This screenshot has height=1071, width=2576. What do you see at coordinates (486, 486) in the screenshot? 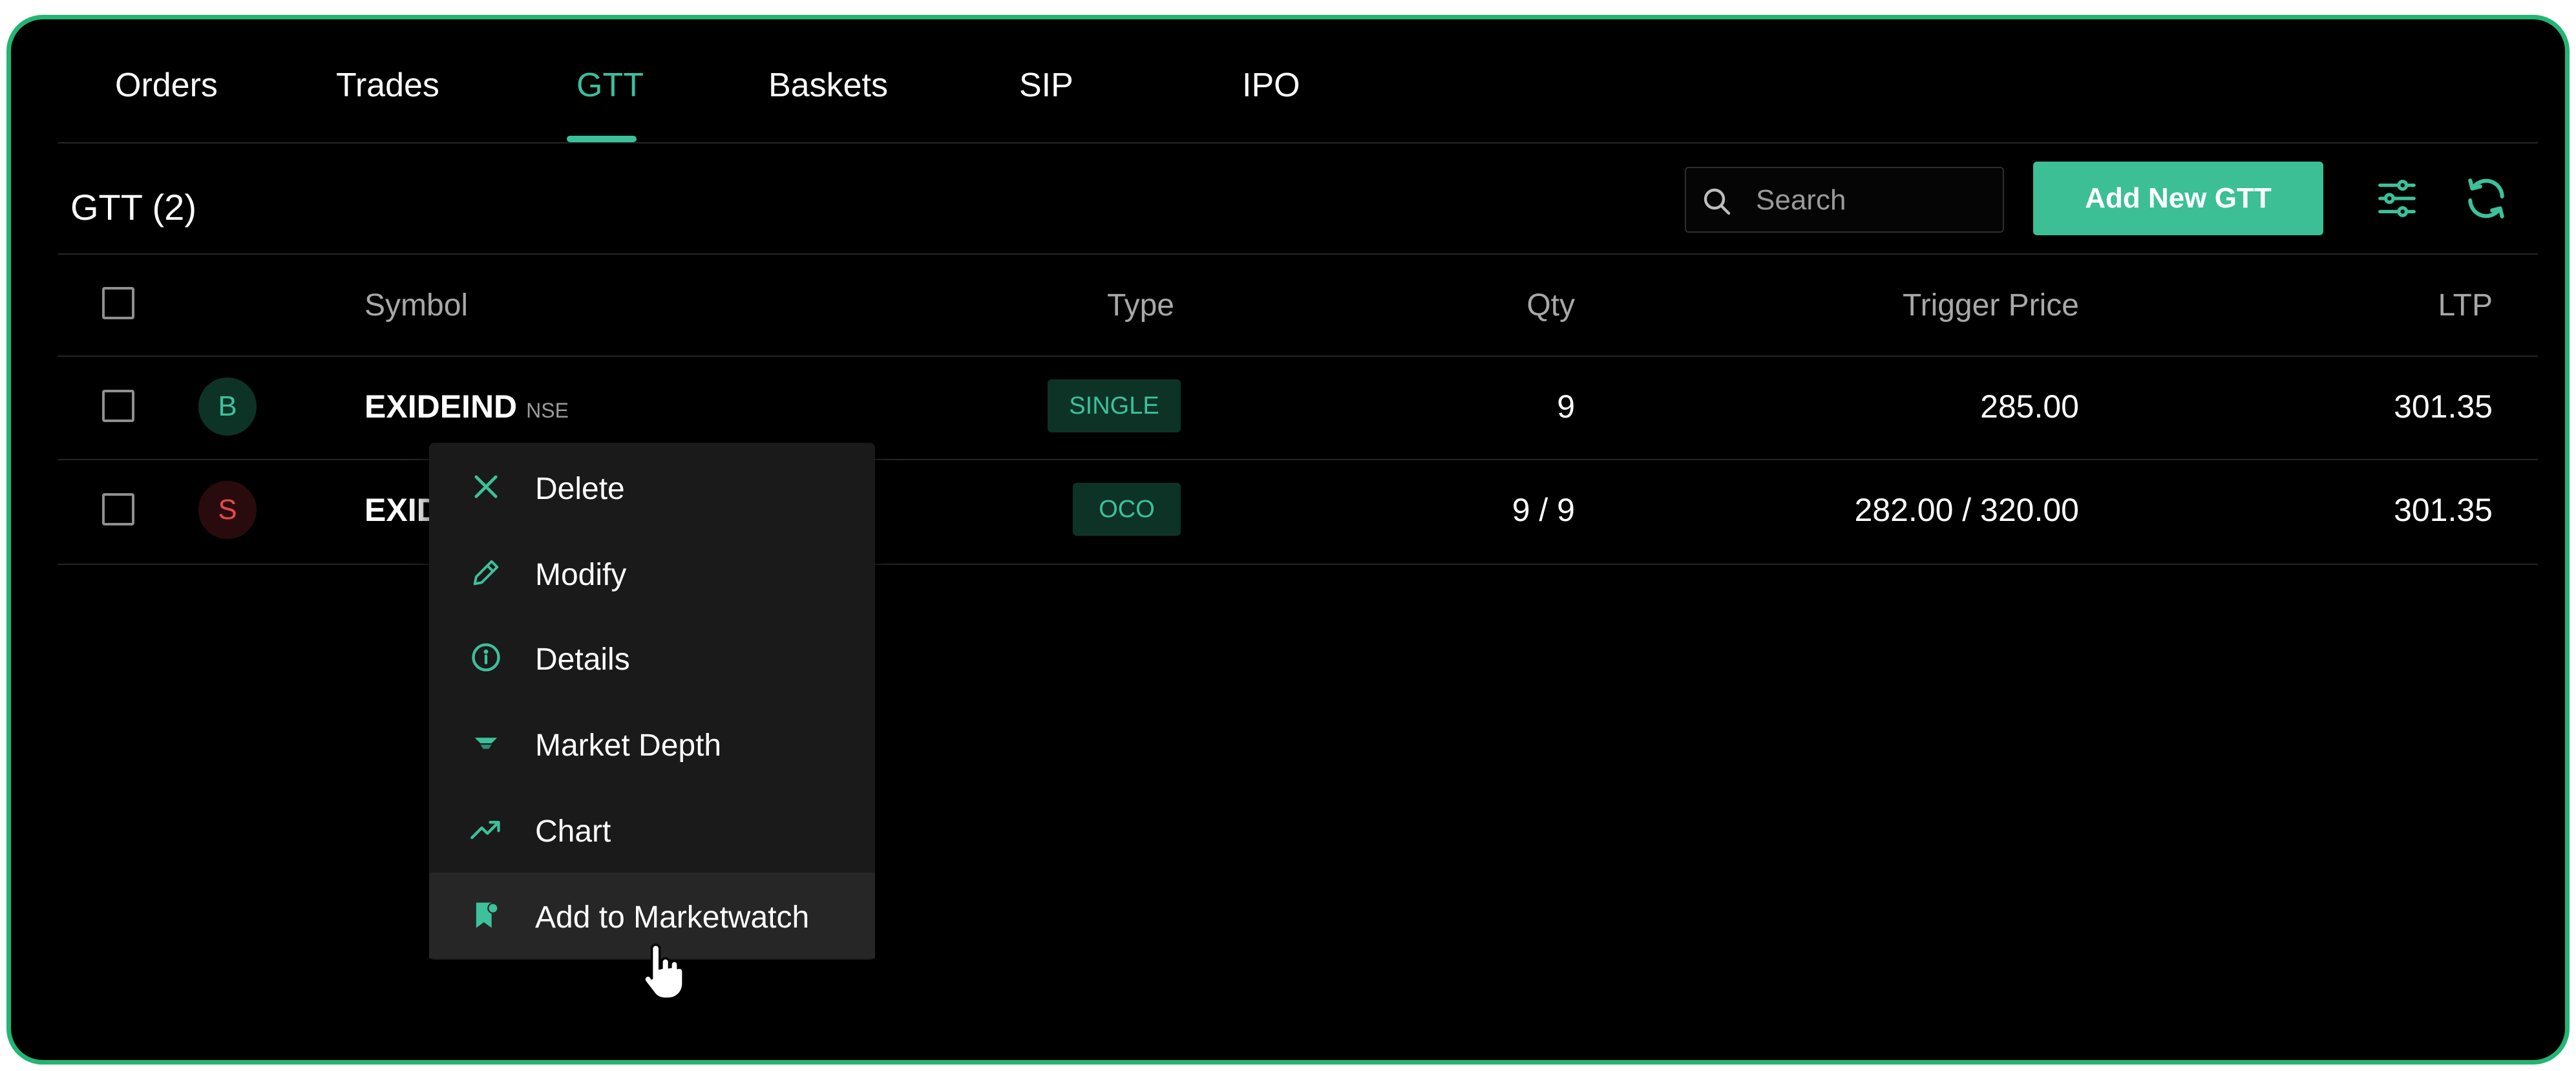
I see `close-icon` at bounding box center [486, 486].